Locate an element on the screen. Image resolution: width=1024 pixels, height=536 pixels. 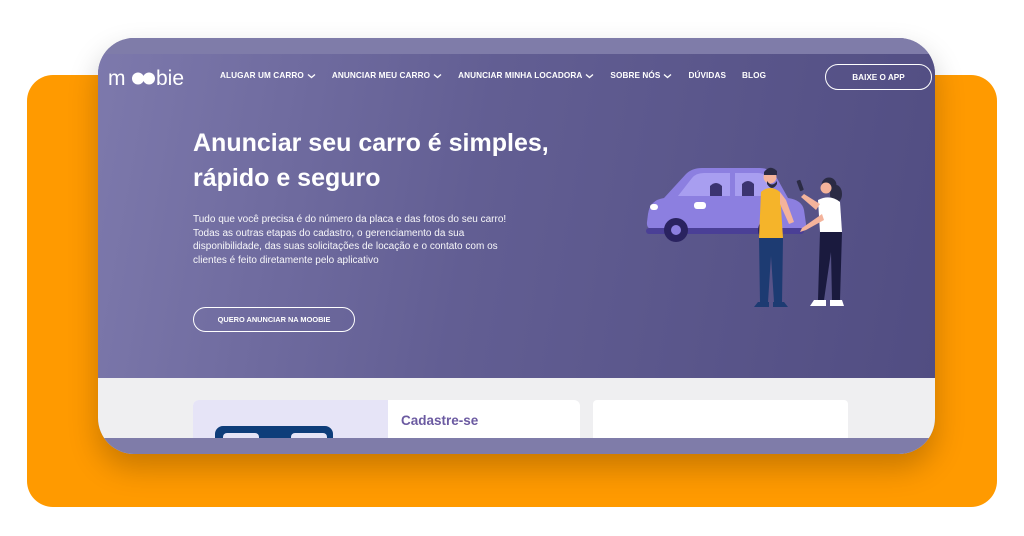
navbar: m bie ALUGAR UM CARRO ANUNCIAR MEU CARRO is located at coordinates (516, 78).